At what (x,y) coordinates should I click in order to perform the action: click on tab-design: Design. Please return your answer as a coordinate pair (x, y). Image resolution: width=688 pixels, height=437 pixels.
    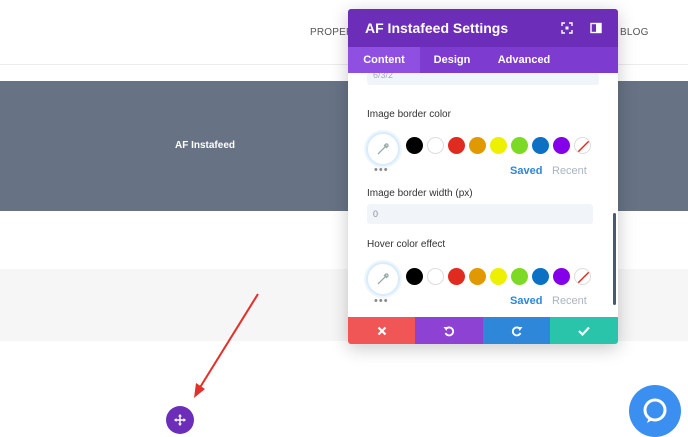
    Looking at the image, I should click on (452, 60).